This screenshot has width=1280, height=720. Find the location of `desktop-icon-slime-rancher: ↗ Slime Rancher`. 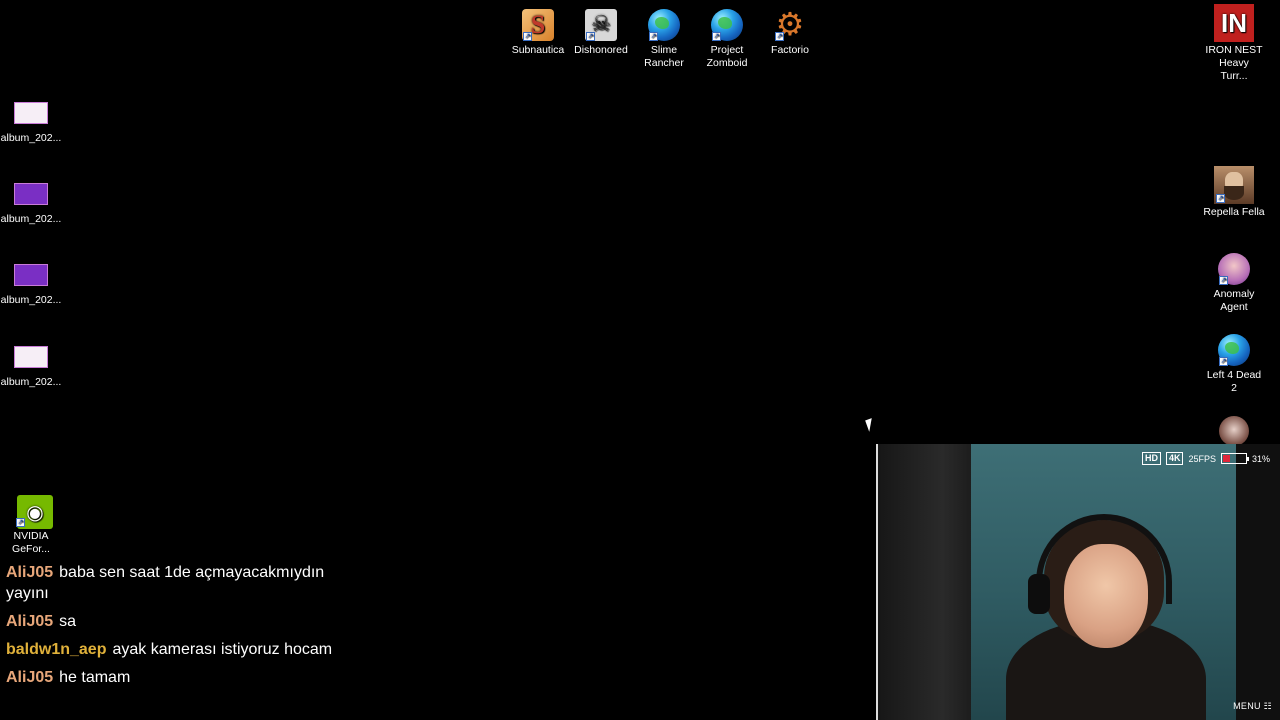

desktop-icon-slime-rancher: ↗ Slime Rancher is located at coordinates (664, 39).